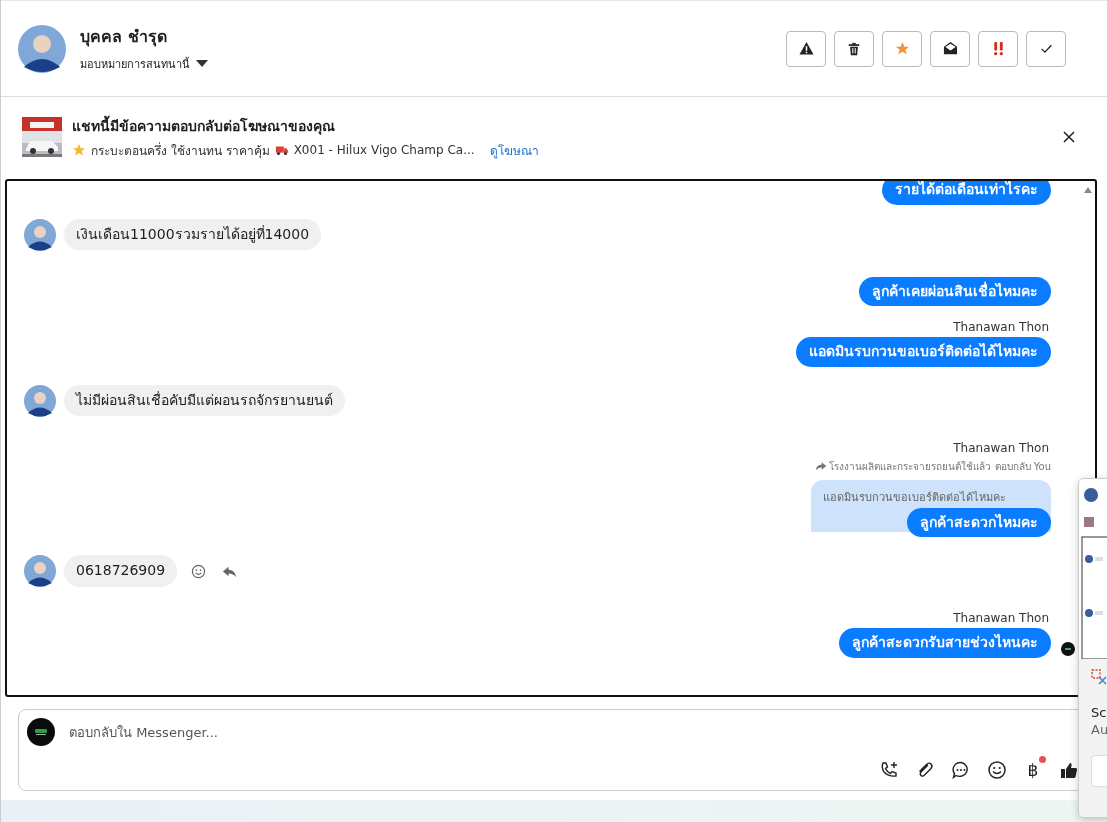 The height and width of the screenshot is (822, 1107). I want to click on envelope-button, so click(950, 48).